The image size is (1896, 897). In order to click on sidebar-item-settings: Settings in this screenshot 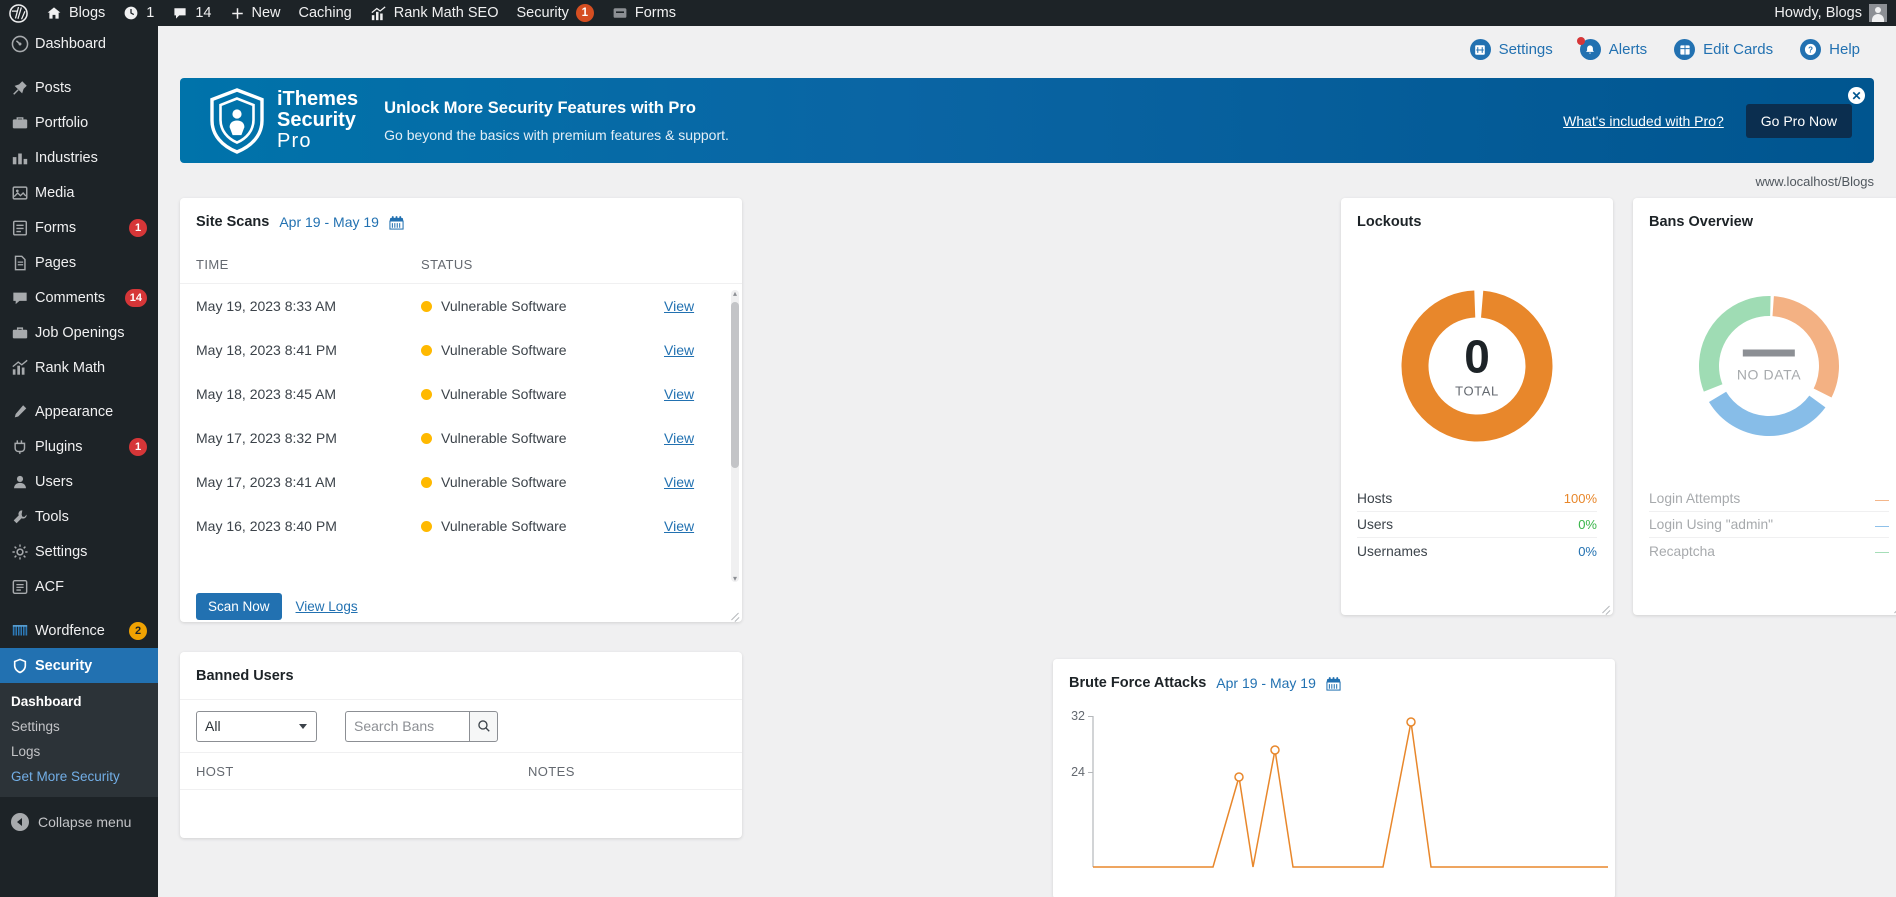, I will do `click(79, 551)`.